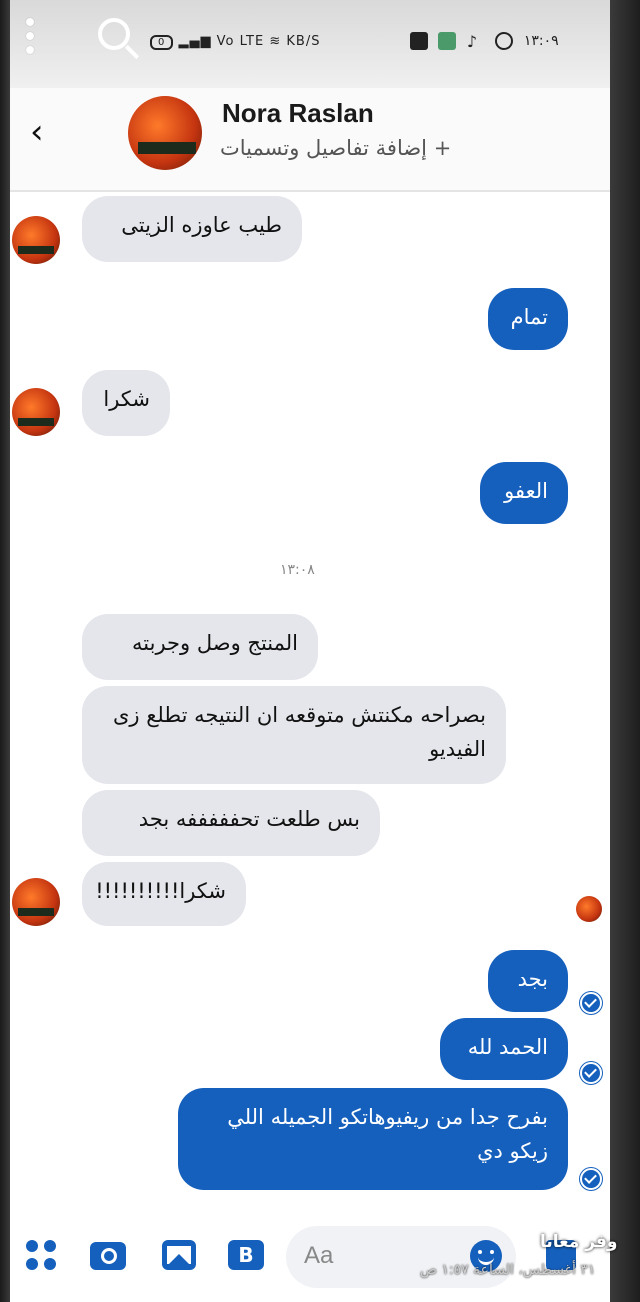 The image size is (640, 1302). Describe the element at coordinates (504, 1049) in the screenshot. I see `outgoing-message: الحمد لله` at that location.